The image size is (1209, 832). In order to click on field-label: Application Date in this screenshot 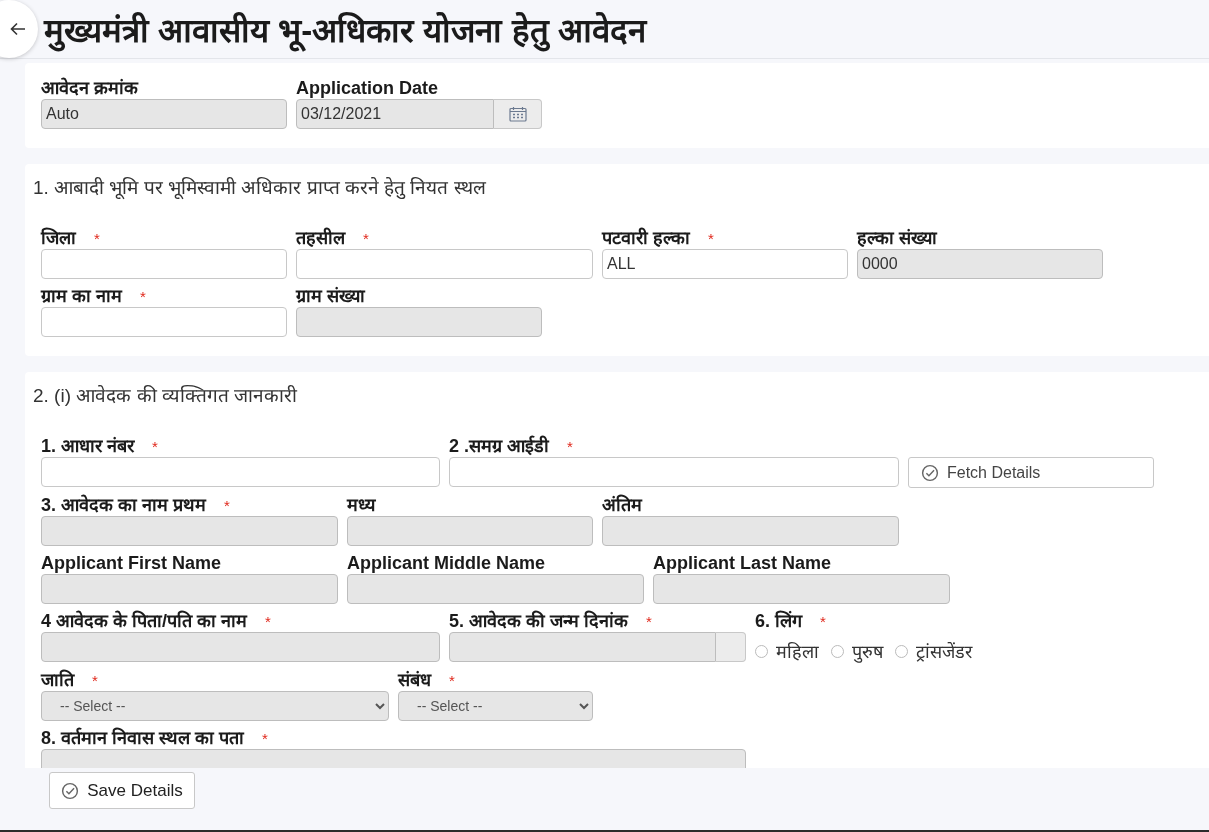, I will do `click(367, 88)`.